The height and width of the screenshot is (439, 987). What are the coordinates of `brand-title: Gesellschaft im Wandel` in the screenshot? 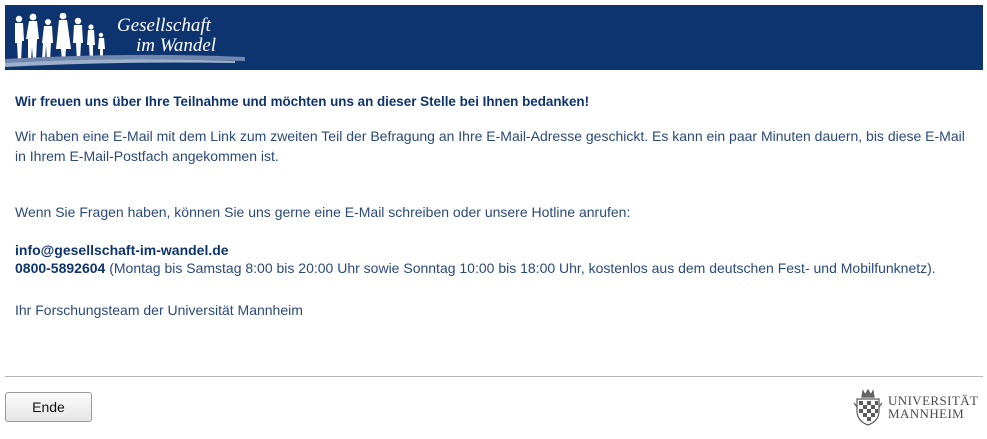 It's located at (166, 36).